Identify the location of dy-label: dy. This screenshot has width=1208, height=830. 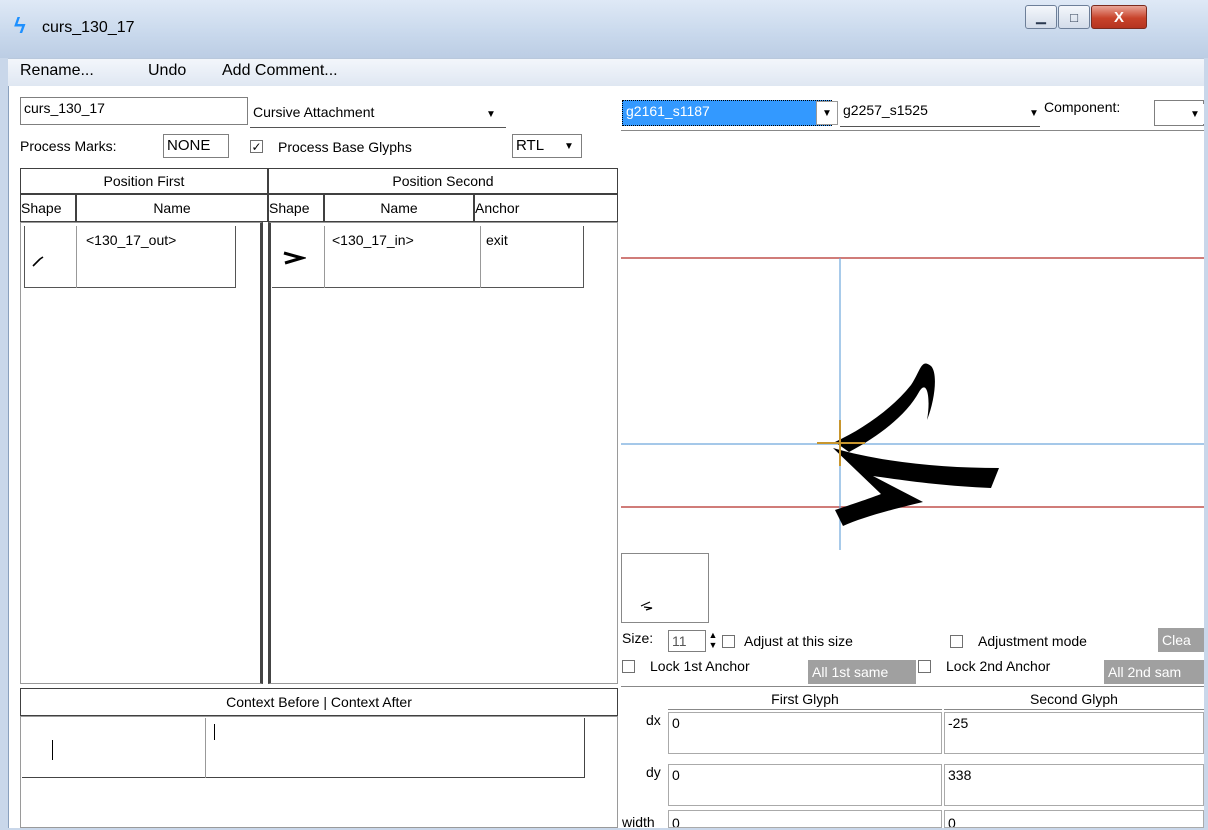
(653, 772).